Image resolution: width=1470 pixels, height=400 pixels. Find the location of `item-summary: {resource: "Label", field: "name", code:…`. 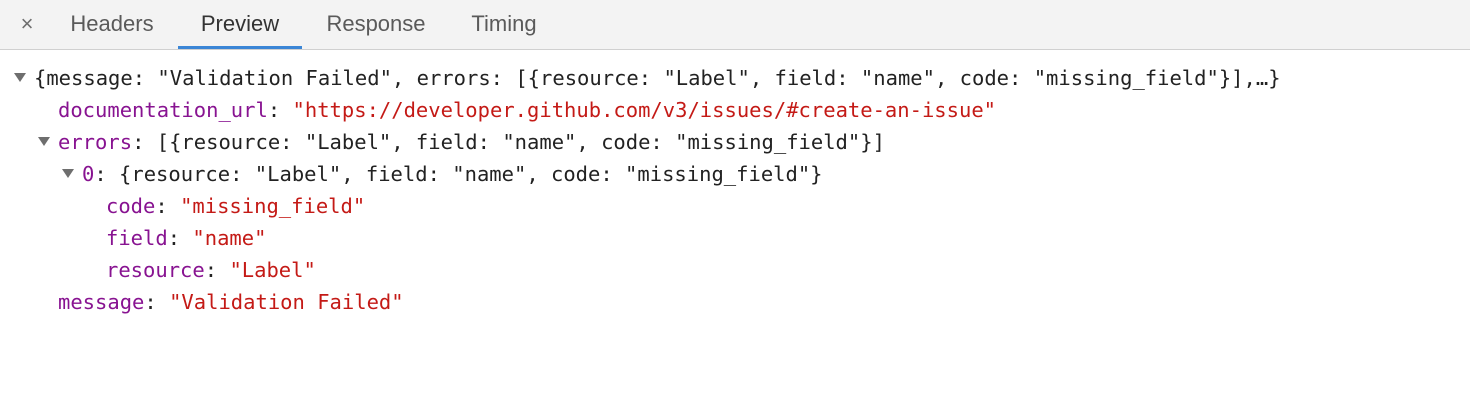

item-summary: {resource: "Label", field: "name", code:… is located at coordinates (471, 174).